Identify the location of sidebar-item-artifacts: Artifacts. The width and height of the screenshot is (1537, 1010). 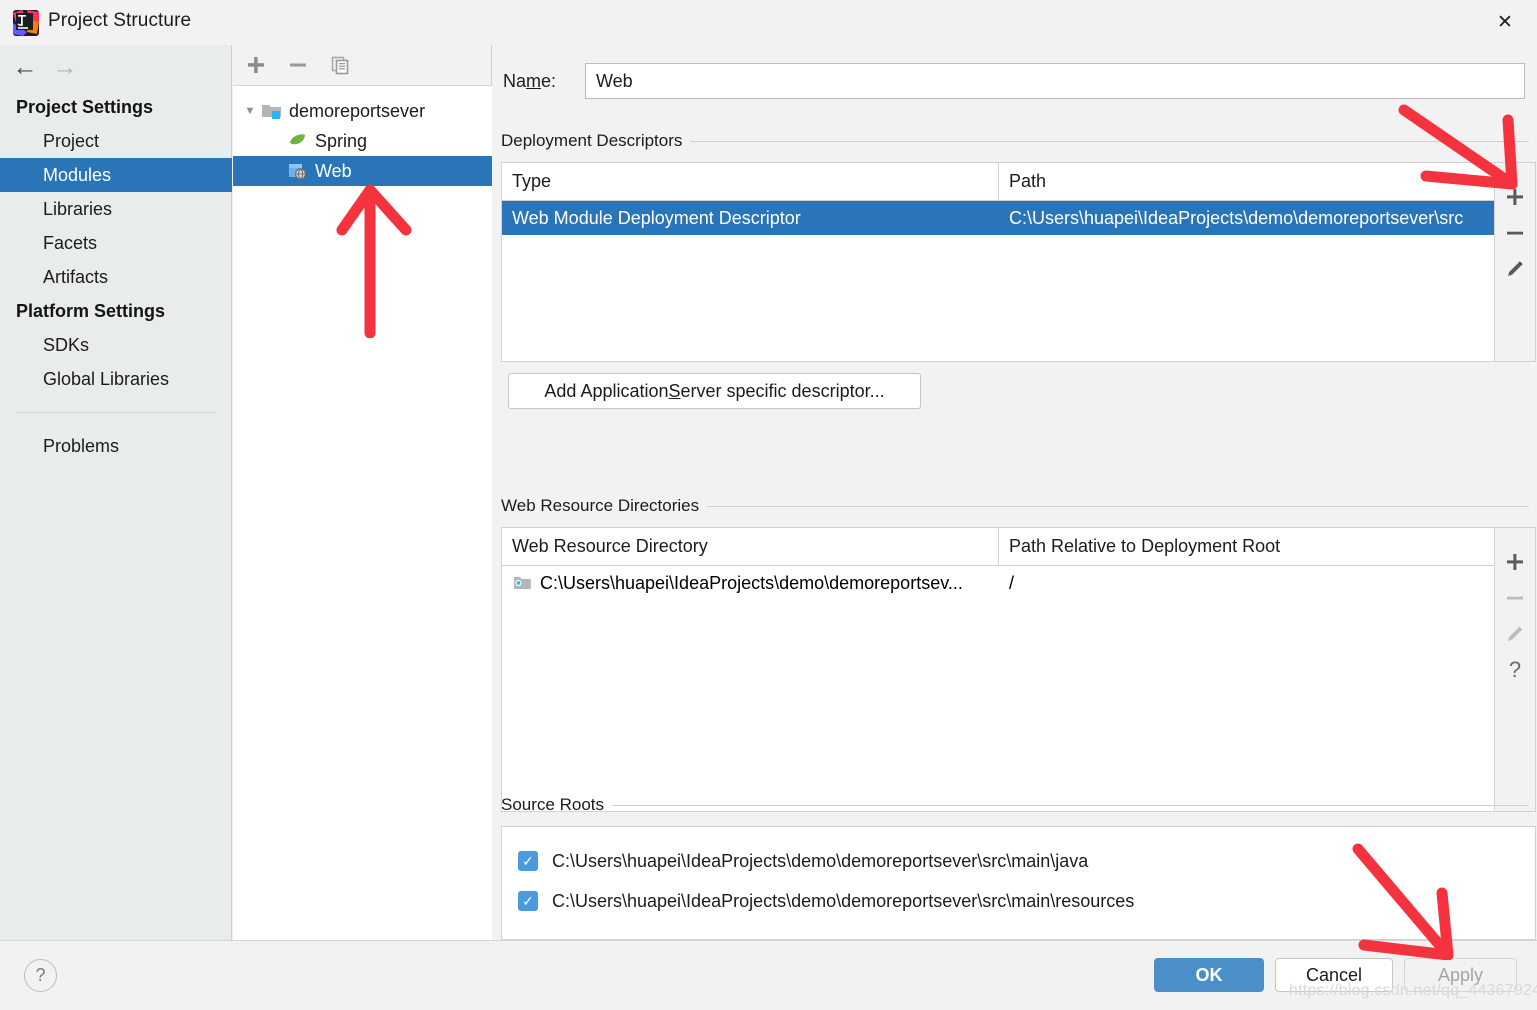
(116, 277).